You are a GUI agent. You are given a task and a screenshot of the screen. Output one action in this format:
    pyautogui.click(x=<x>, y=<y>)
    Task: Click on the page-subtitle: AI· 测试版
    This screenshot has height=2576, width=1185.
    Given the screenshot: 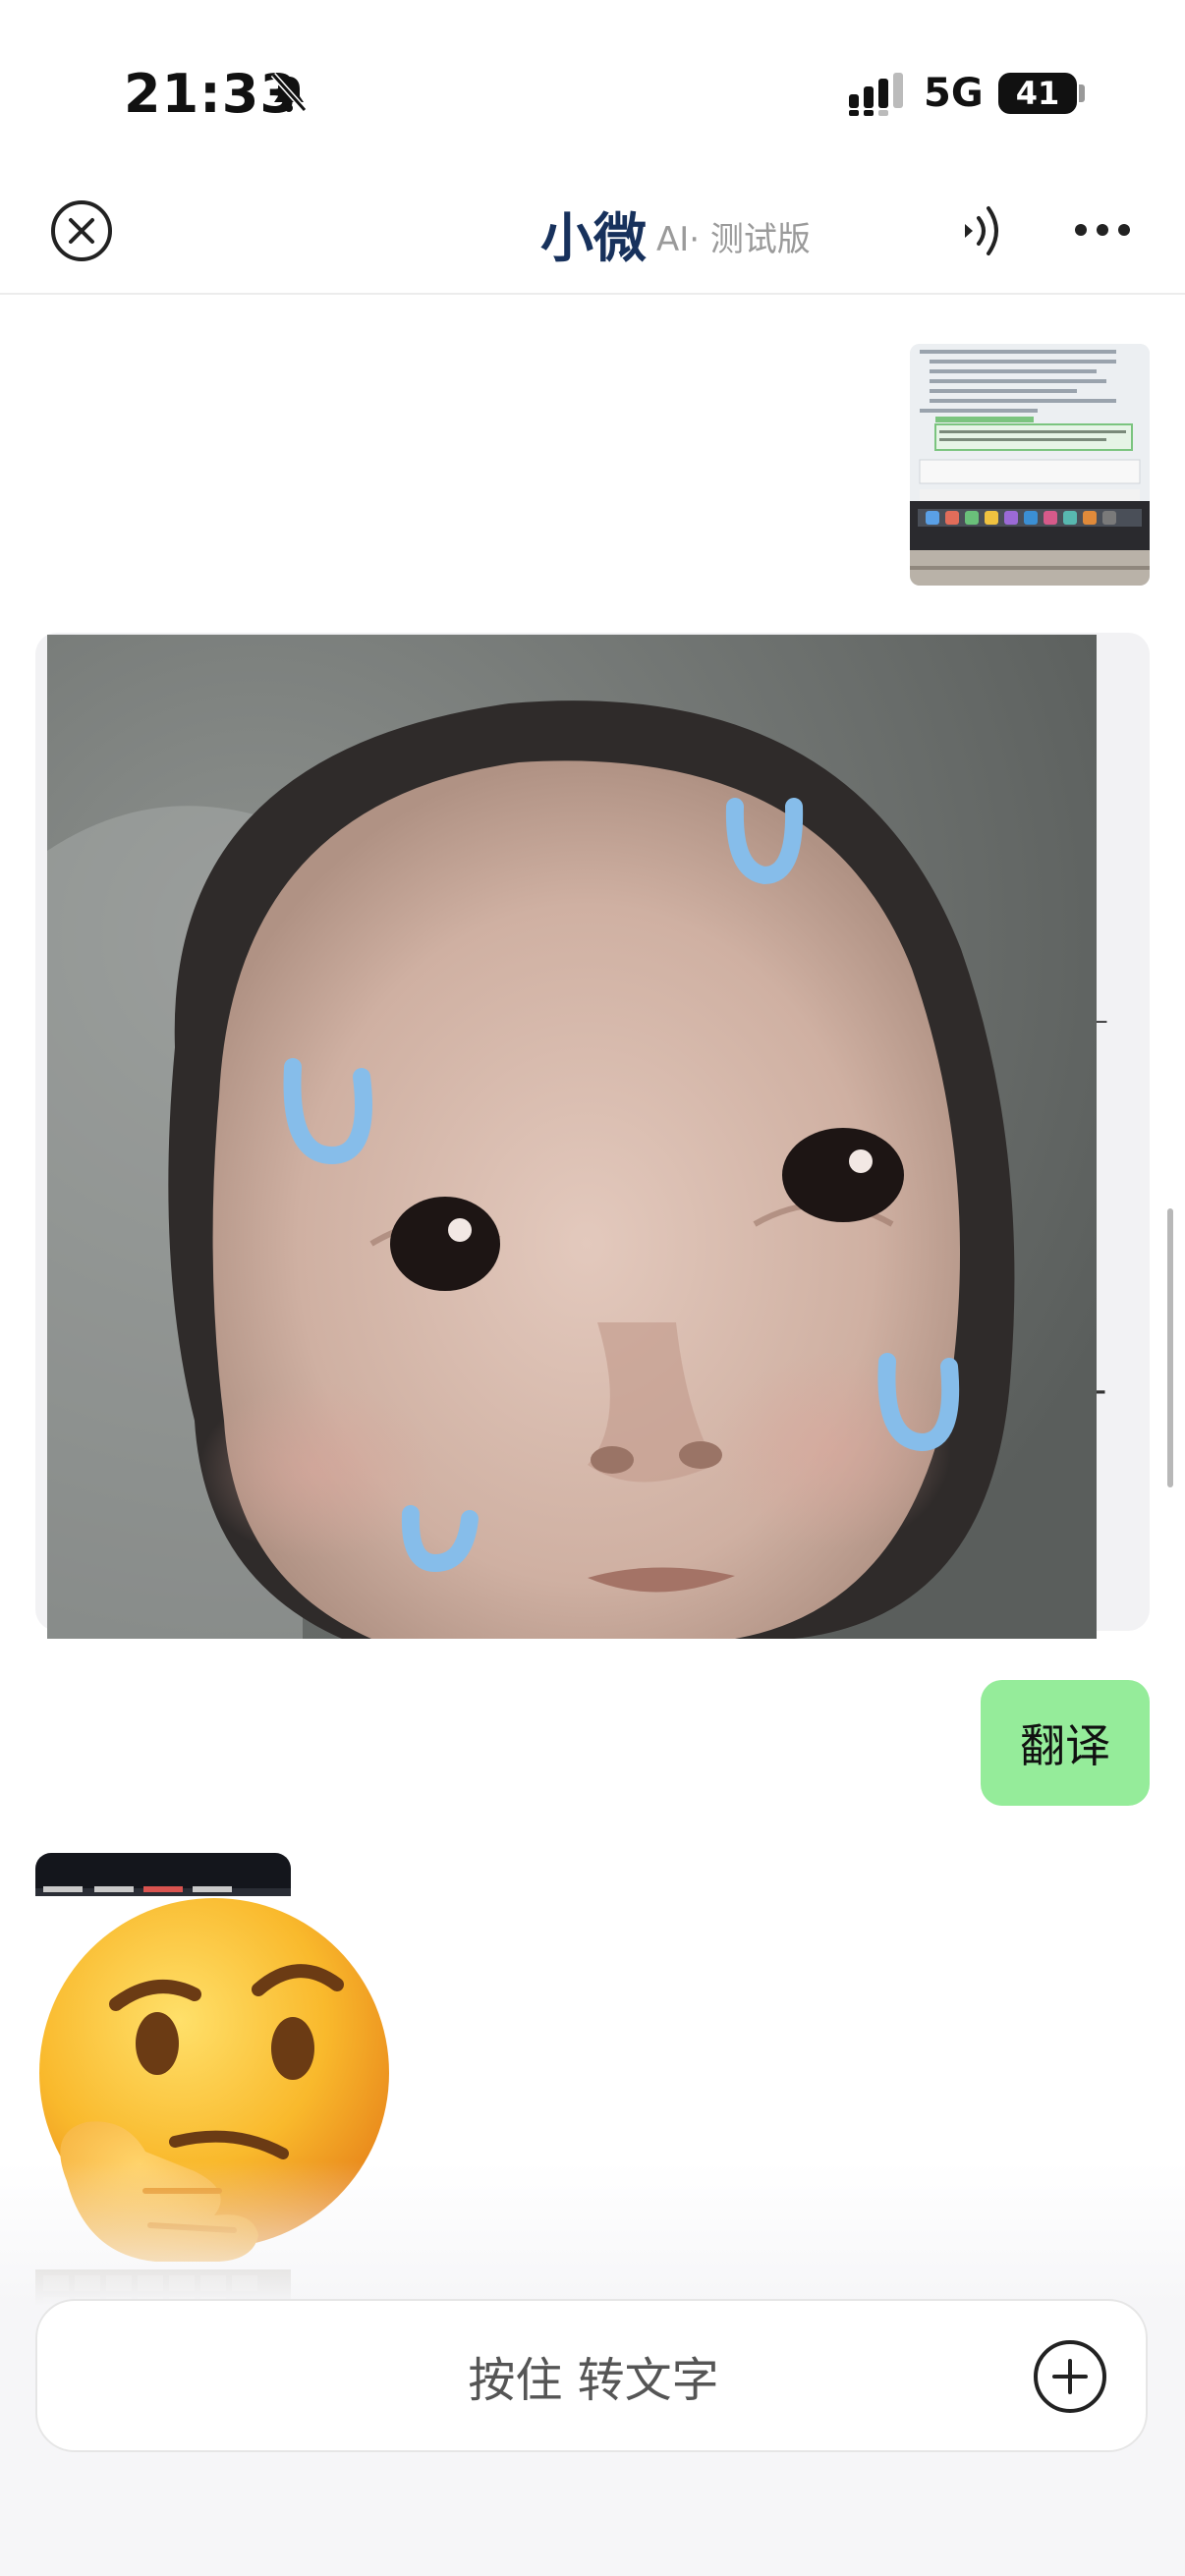 What is the action you would take?
    pyautogui.click(x=734, y=239)
    